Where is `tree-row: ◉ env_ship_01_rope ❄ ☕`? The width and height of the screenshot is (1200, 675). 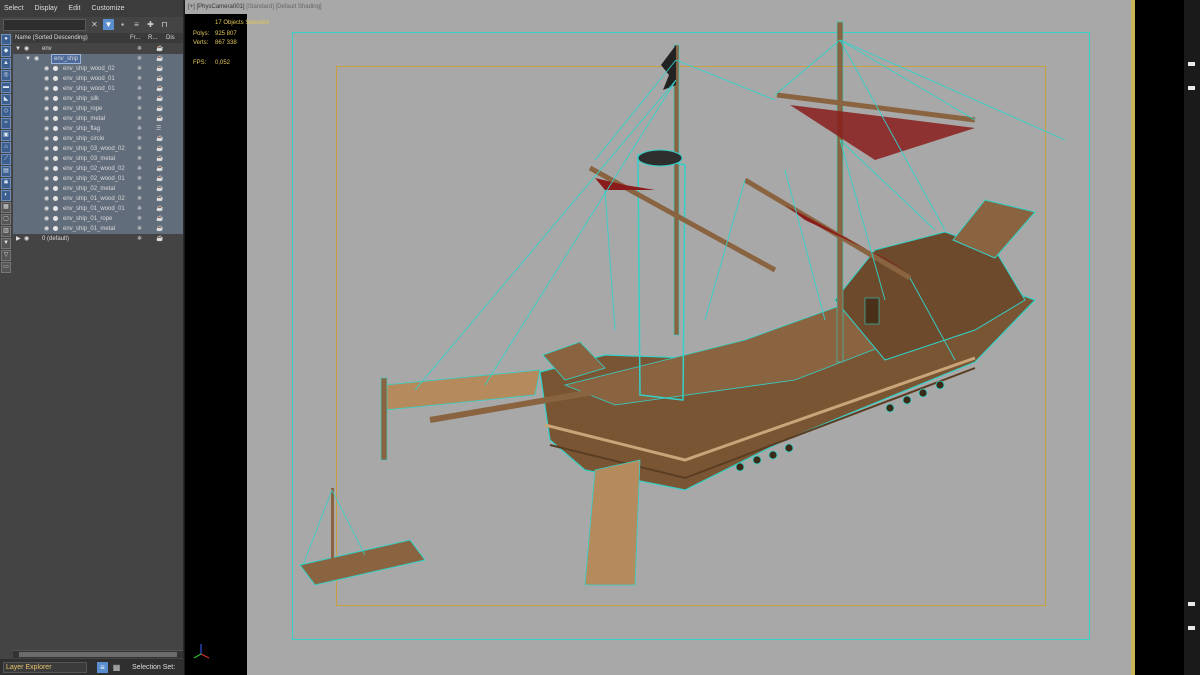 tree-row: ◉ env_ship_01_rope ❄ ☕ is located at coordinates (98, 219).